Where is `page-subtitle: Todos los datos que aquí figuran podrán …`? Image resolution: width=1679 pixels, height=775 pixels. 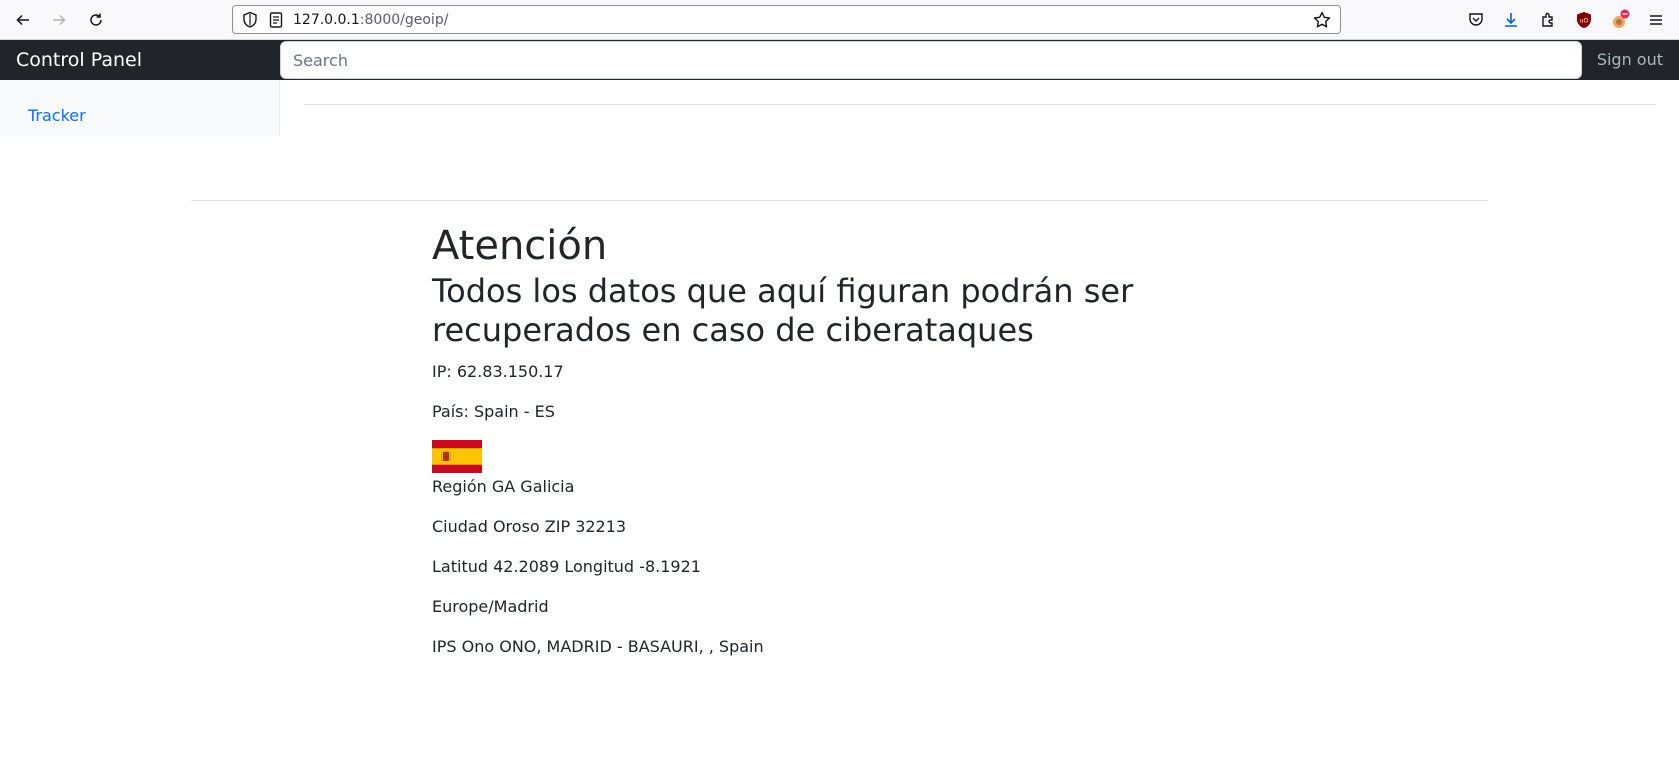
page-subtitle: Todos los datos que aquí figuran podrán … is located at coordinates (783, 310).